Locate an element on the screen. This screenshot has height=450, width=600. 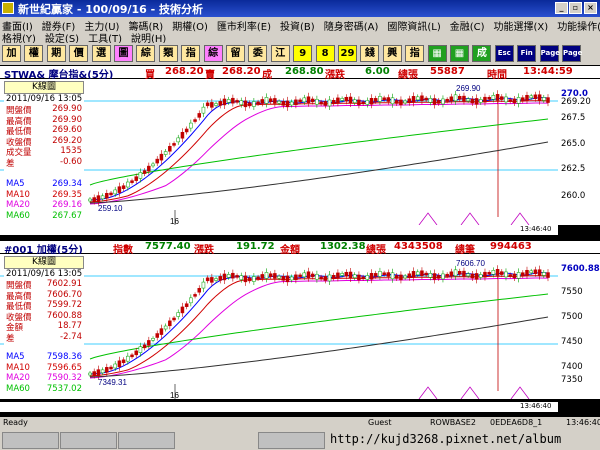
volume-value: 55887 is located at coordinates (447, 71).